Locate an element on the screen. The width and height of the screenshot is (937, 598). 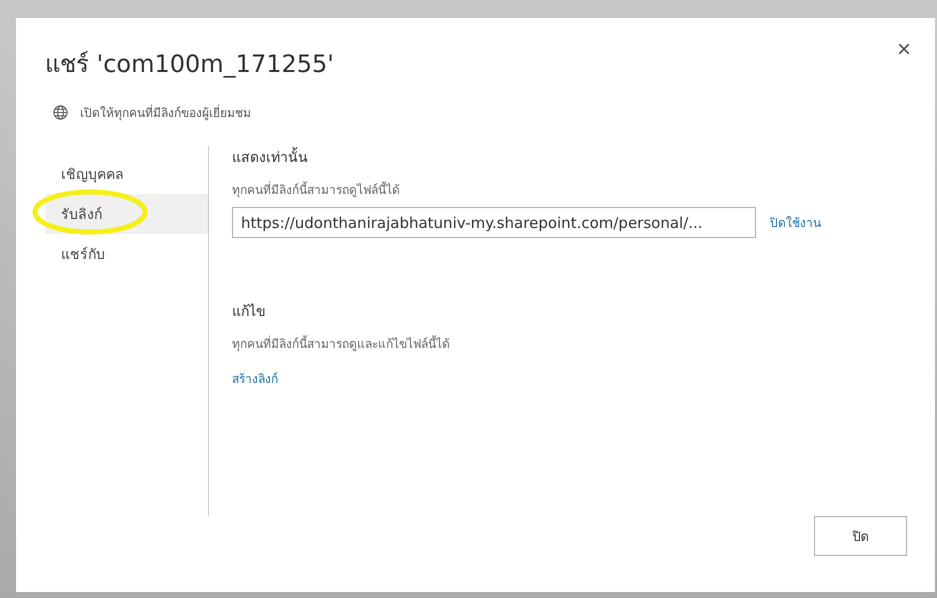
create-link: สร้างลิงก์ is located at coordinates (569, 378).